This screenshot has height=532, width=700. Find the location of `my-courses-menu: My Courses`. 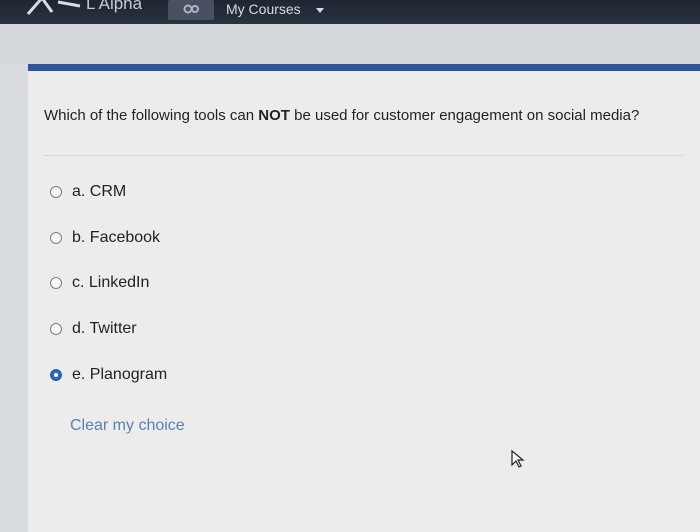

my-courses-menu: My Courses is located at coordinates (263, 9).